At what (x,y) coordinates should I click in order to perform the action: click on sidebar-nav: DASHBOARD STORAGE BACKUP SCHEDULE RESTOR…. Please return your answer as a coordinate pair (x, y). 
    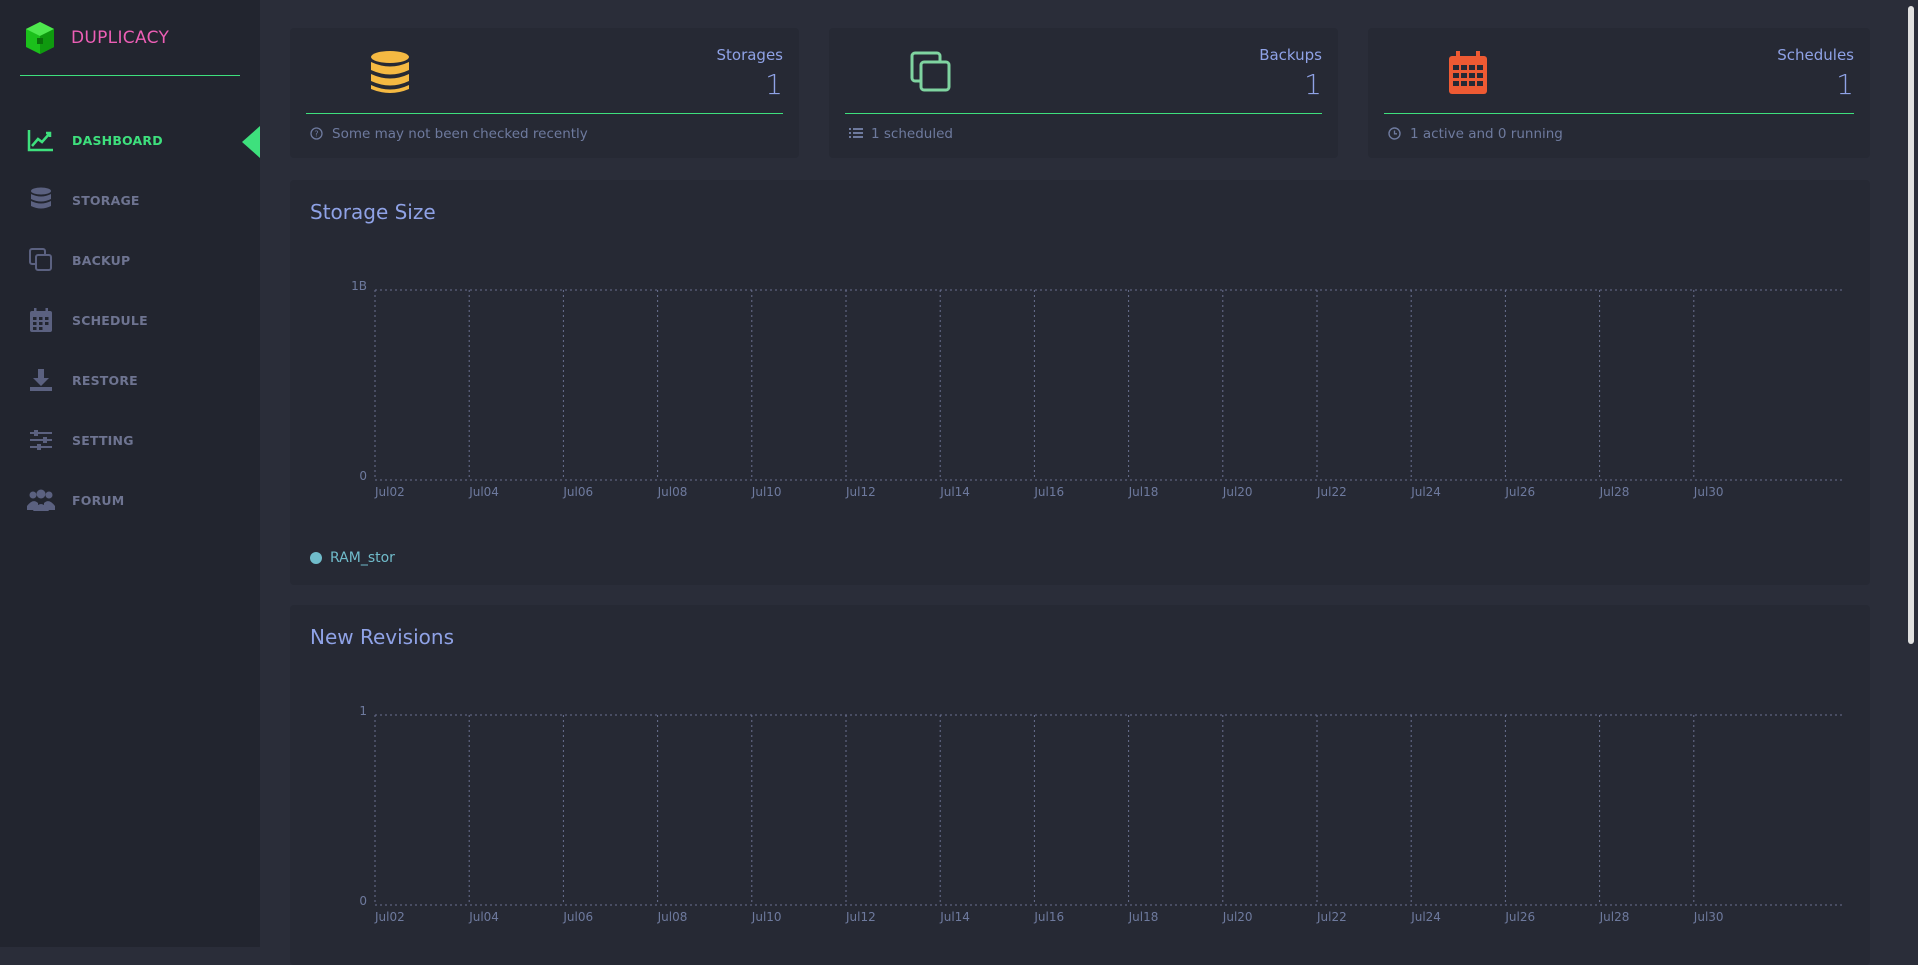
    Looking at the image, I should click on (130, 320).